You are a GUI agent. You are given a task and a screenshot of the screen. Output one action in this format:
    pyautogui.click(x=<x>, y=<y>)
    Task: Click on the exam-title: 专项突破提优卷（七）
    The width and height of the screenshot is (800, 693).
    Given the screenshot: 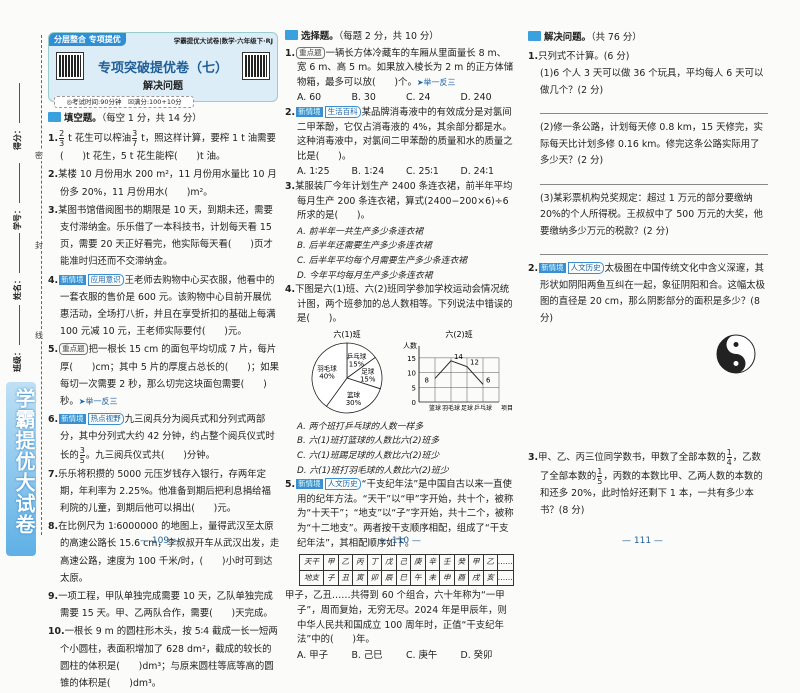 What is the action you would take?
    pyautogui.click(x=162, y=68)
    